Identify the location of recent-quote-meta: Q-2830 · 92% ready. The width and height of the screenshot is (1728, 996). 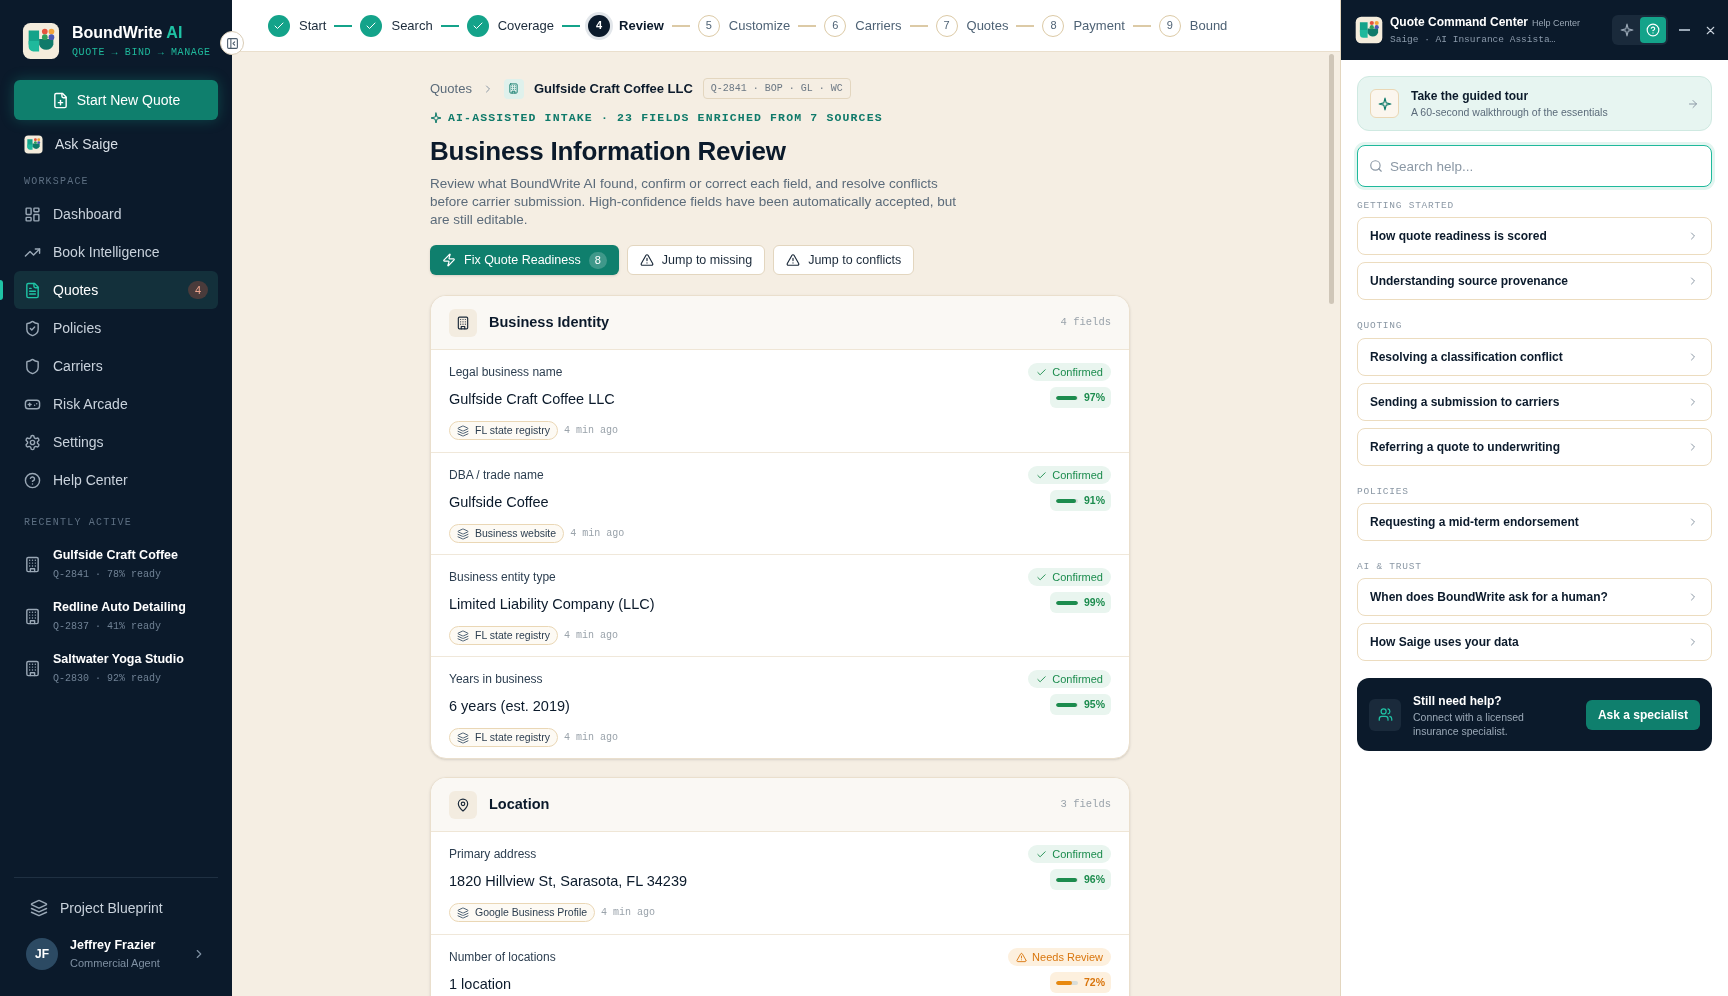
(108, 678).